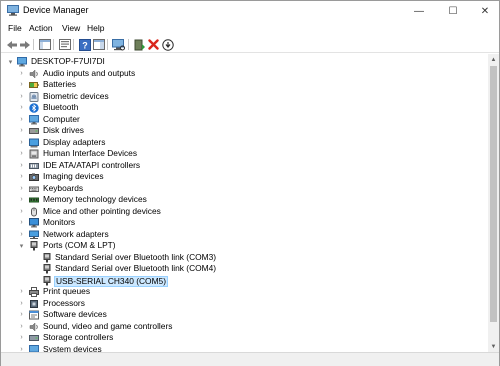 Image resolution: width=500 pixels, height=366 pixels. I want to click on properties-icon, so click(64, 44).